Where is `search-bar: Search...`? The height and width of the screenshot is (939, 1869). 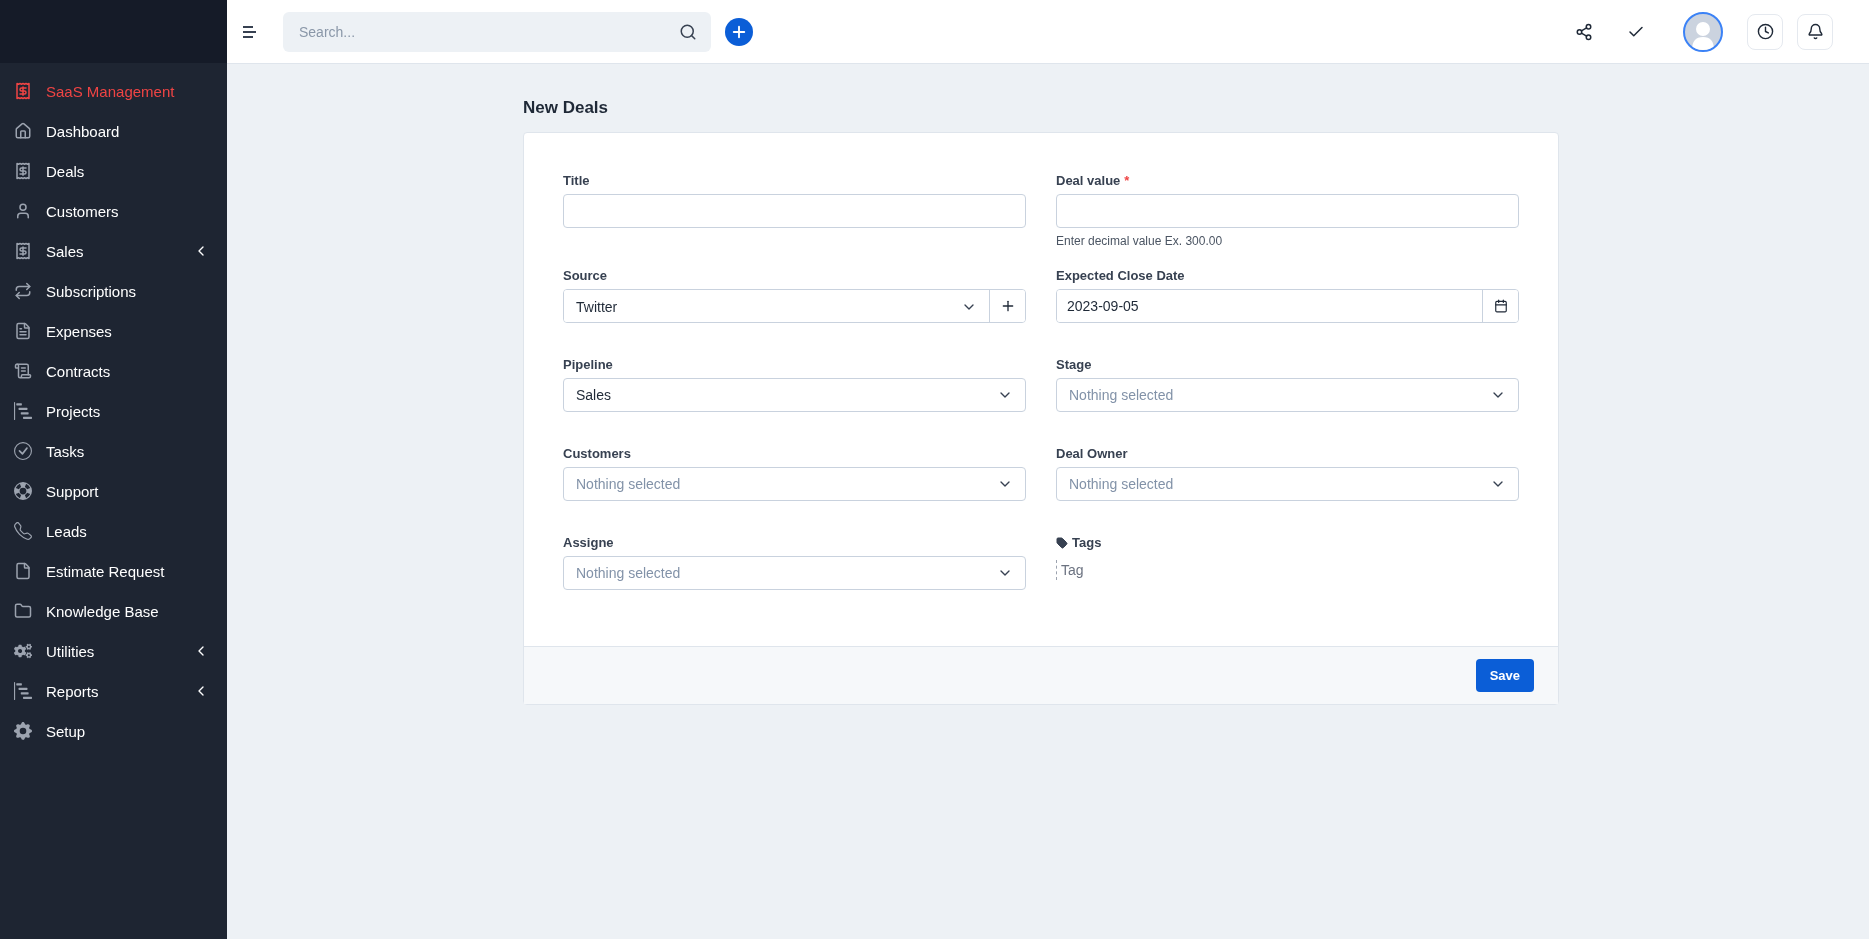
search-bar: Search... is located at coordinates (497, 31).